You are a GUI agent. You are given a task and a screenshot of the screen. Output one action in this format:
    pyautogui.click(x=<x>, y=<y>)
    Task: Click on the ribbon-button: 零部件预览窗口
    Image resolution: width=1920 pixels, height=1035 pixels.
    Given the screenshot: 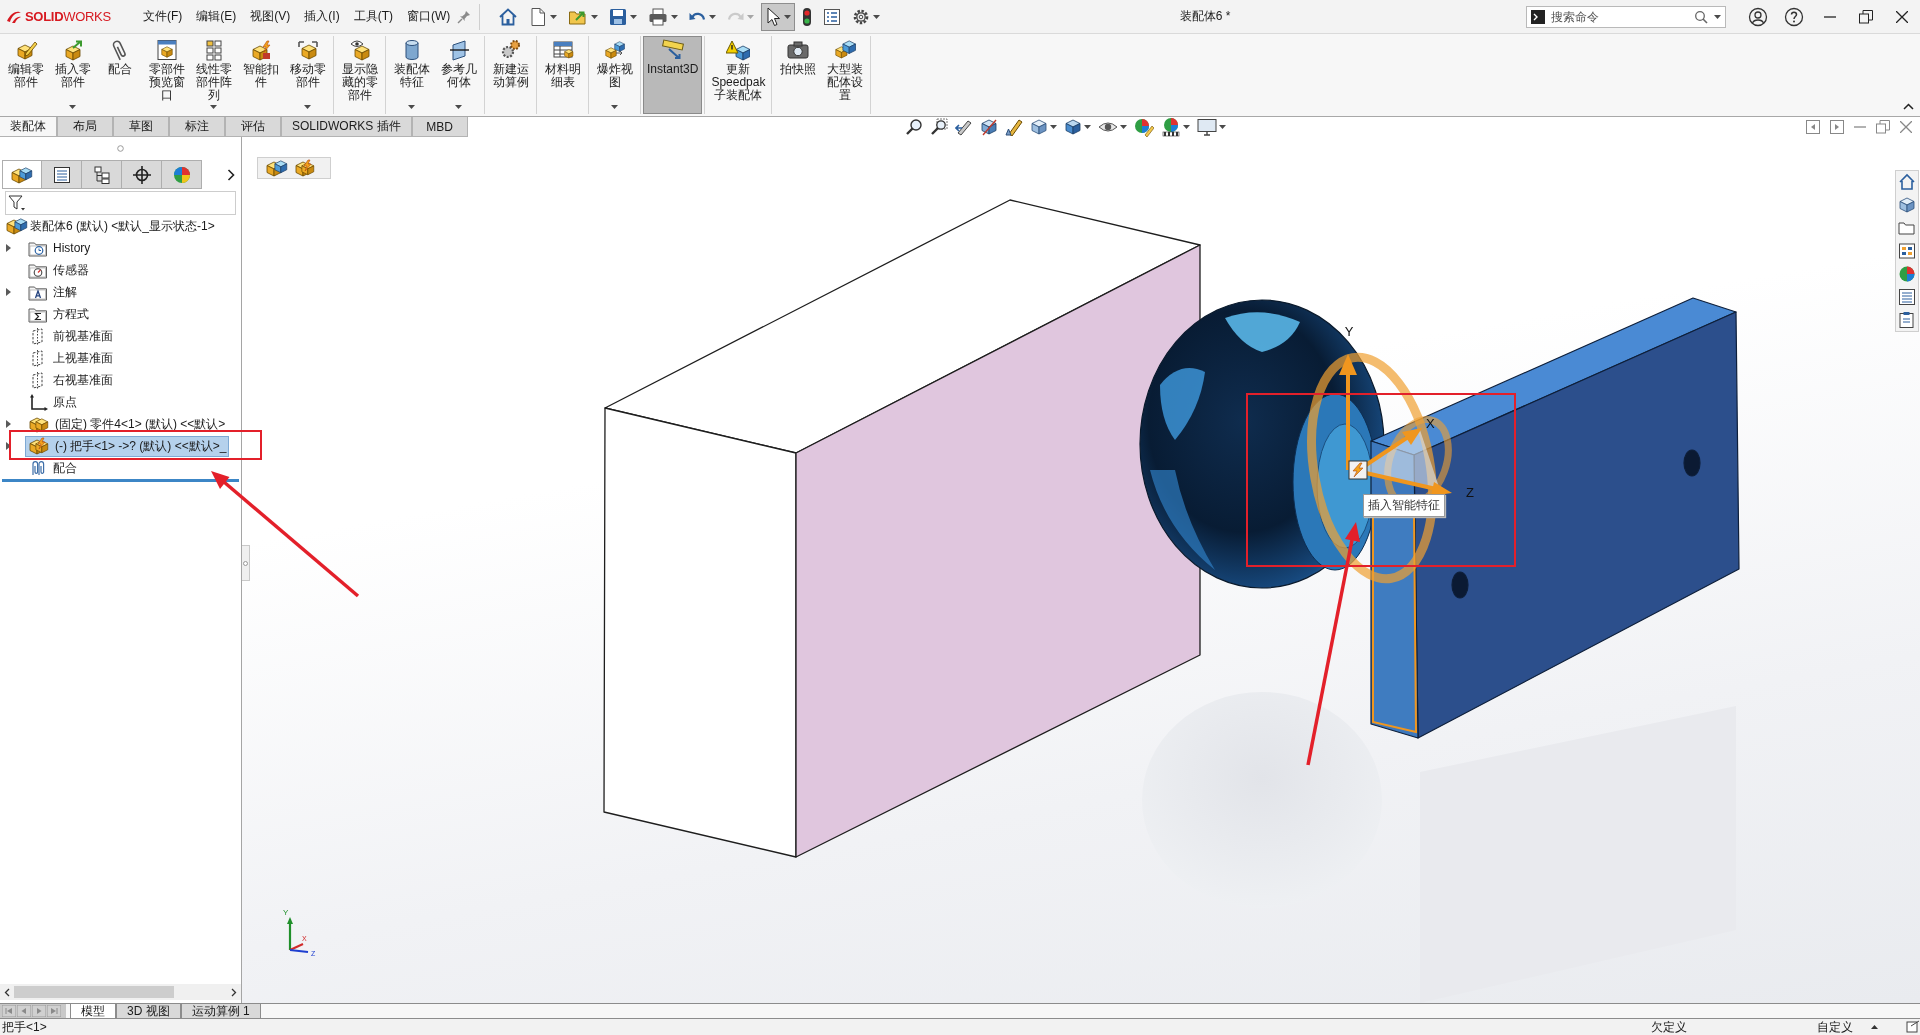 What is the action you would take?
    pyautogui.click(x=166, y=75)
    